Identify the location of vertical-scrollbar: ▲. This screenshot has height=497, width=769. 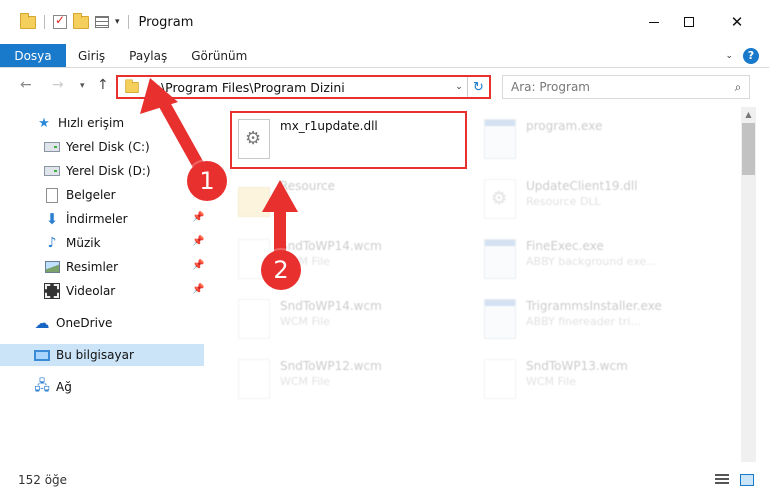
(748, 284).